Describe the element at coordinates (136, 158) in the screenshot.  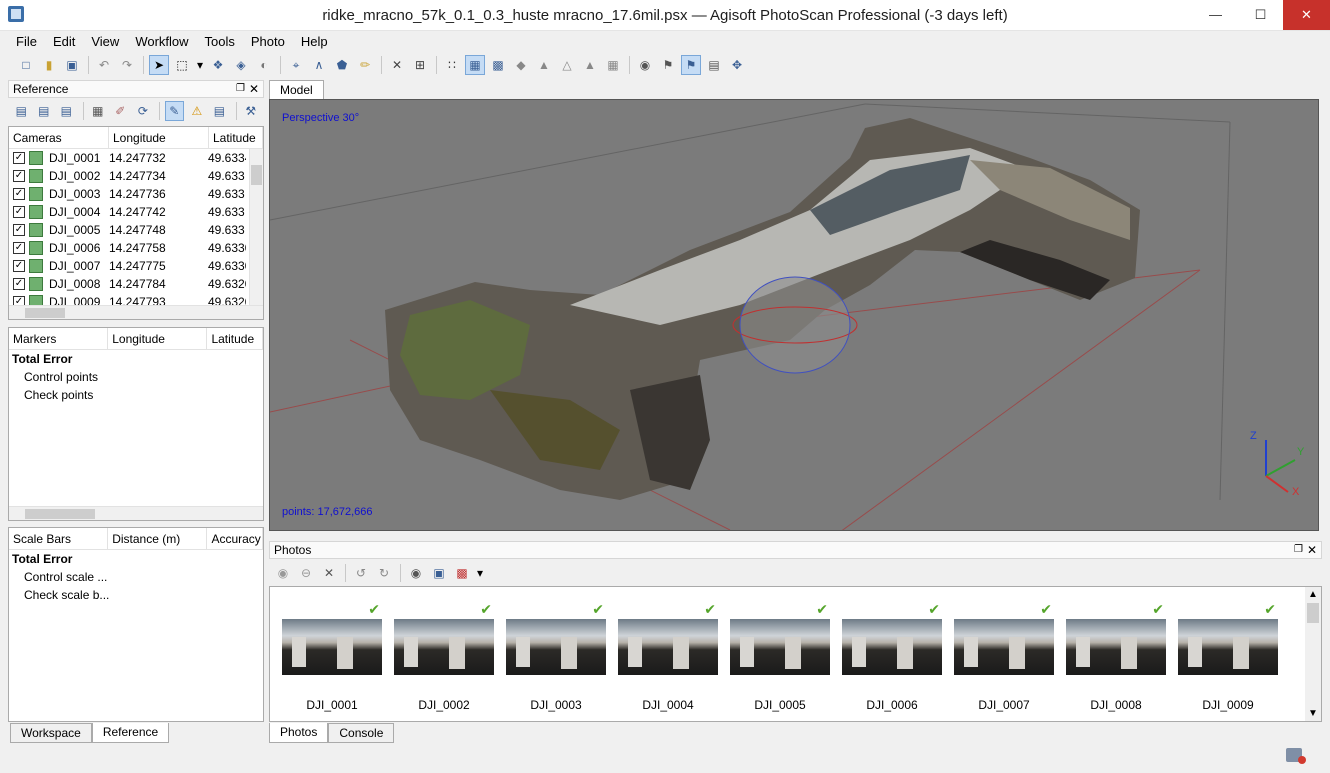
I see `camera-row: ✓ DJI_0001 14.247732 49.6334` at that location.